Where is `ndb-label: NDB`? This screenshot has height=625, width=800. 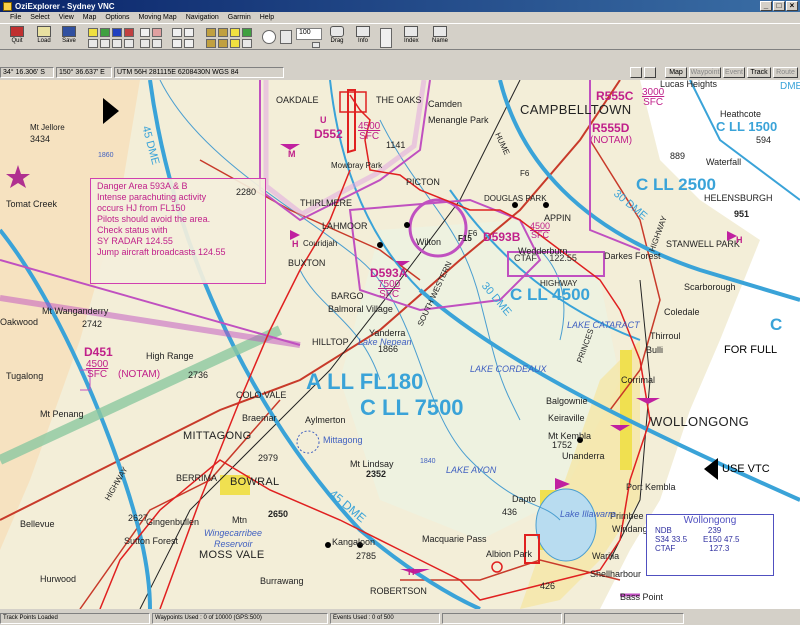
ndb-label: NDB is located at coordinates (663, 530).